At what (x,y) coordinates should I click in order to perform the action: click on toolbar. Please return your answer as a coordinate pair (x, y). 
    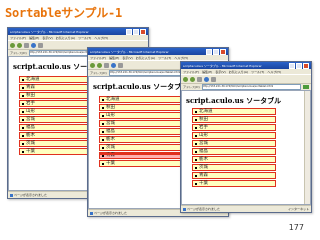
    Looking at the image, I should click on (246, 79).